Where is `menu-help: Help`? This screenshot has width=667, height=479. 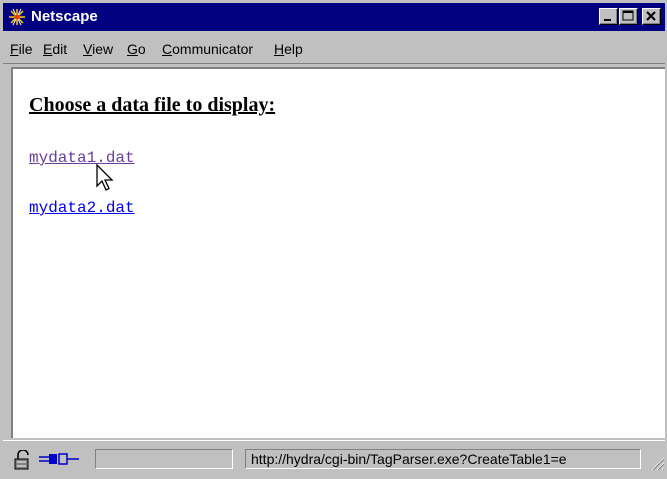 menu-help: Help is located at coordinates (288, 49).